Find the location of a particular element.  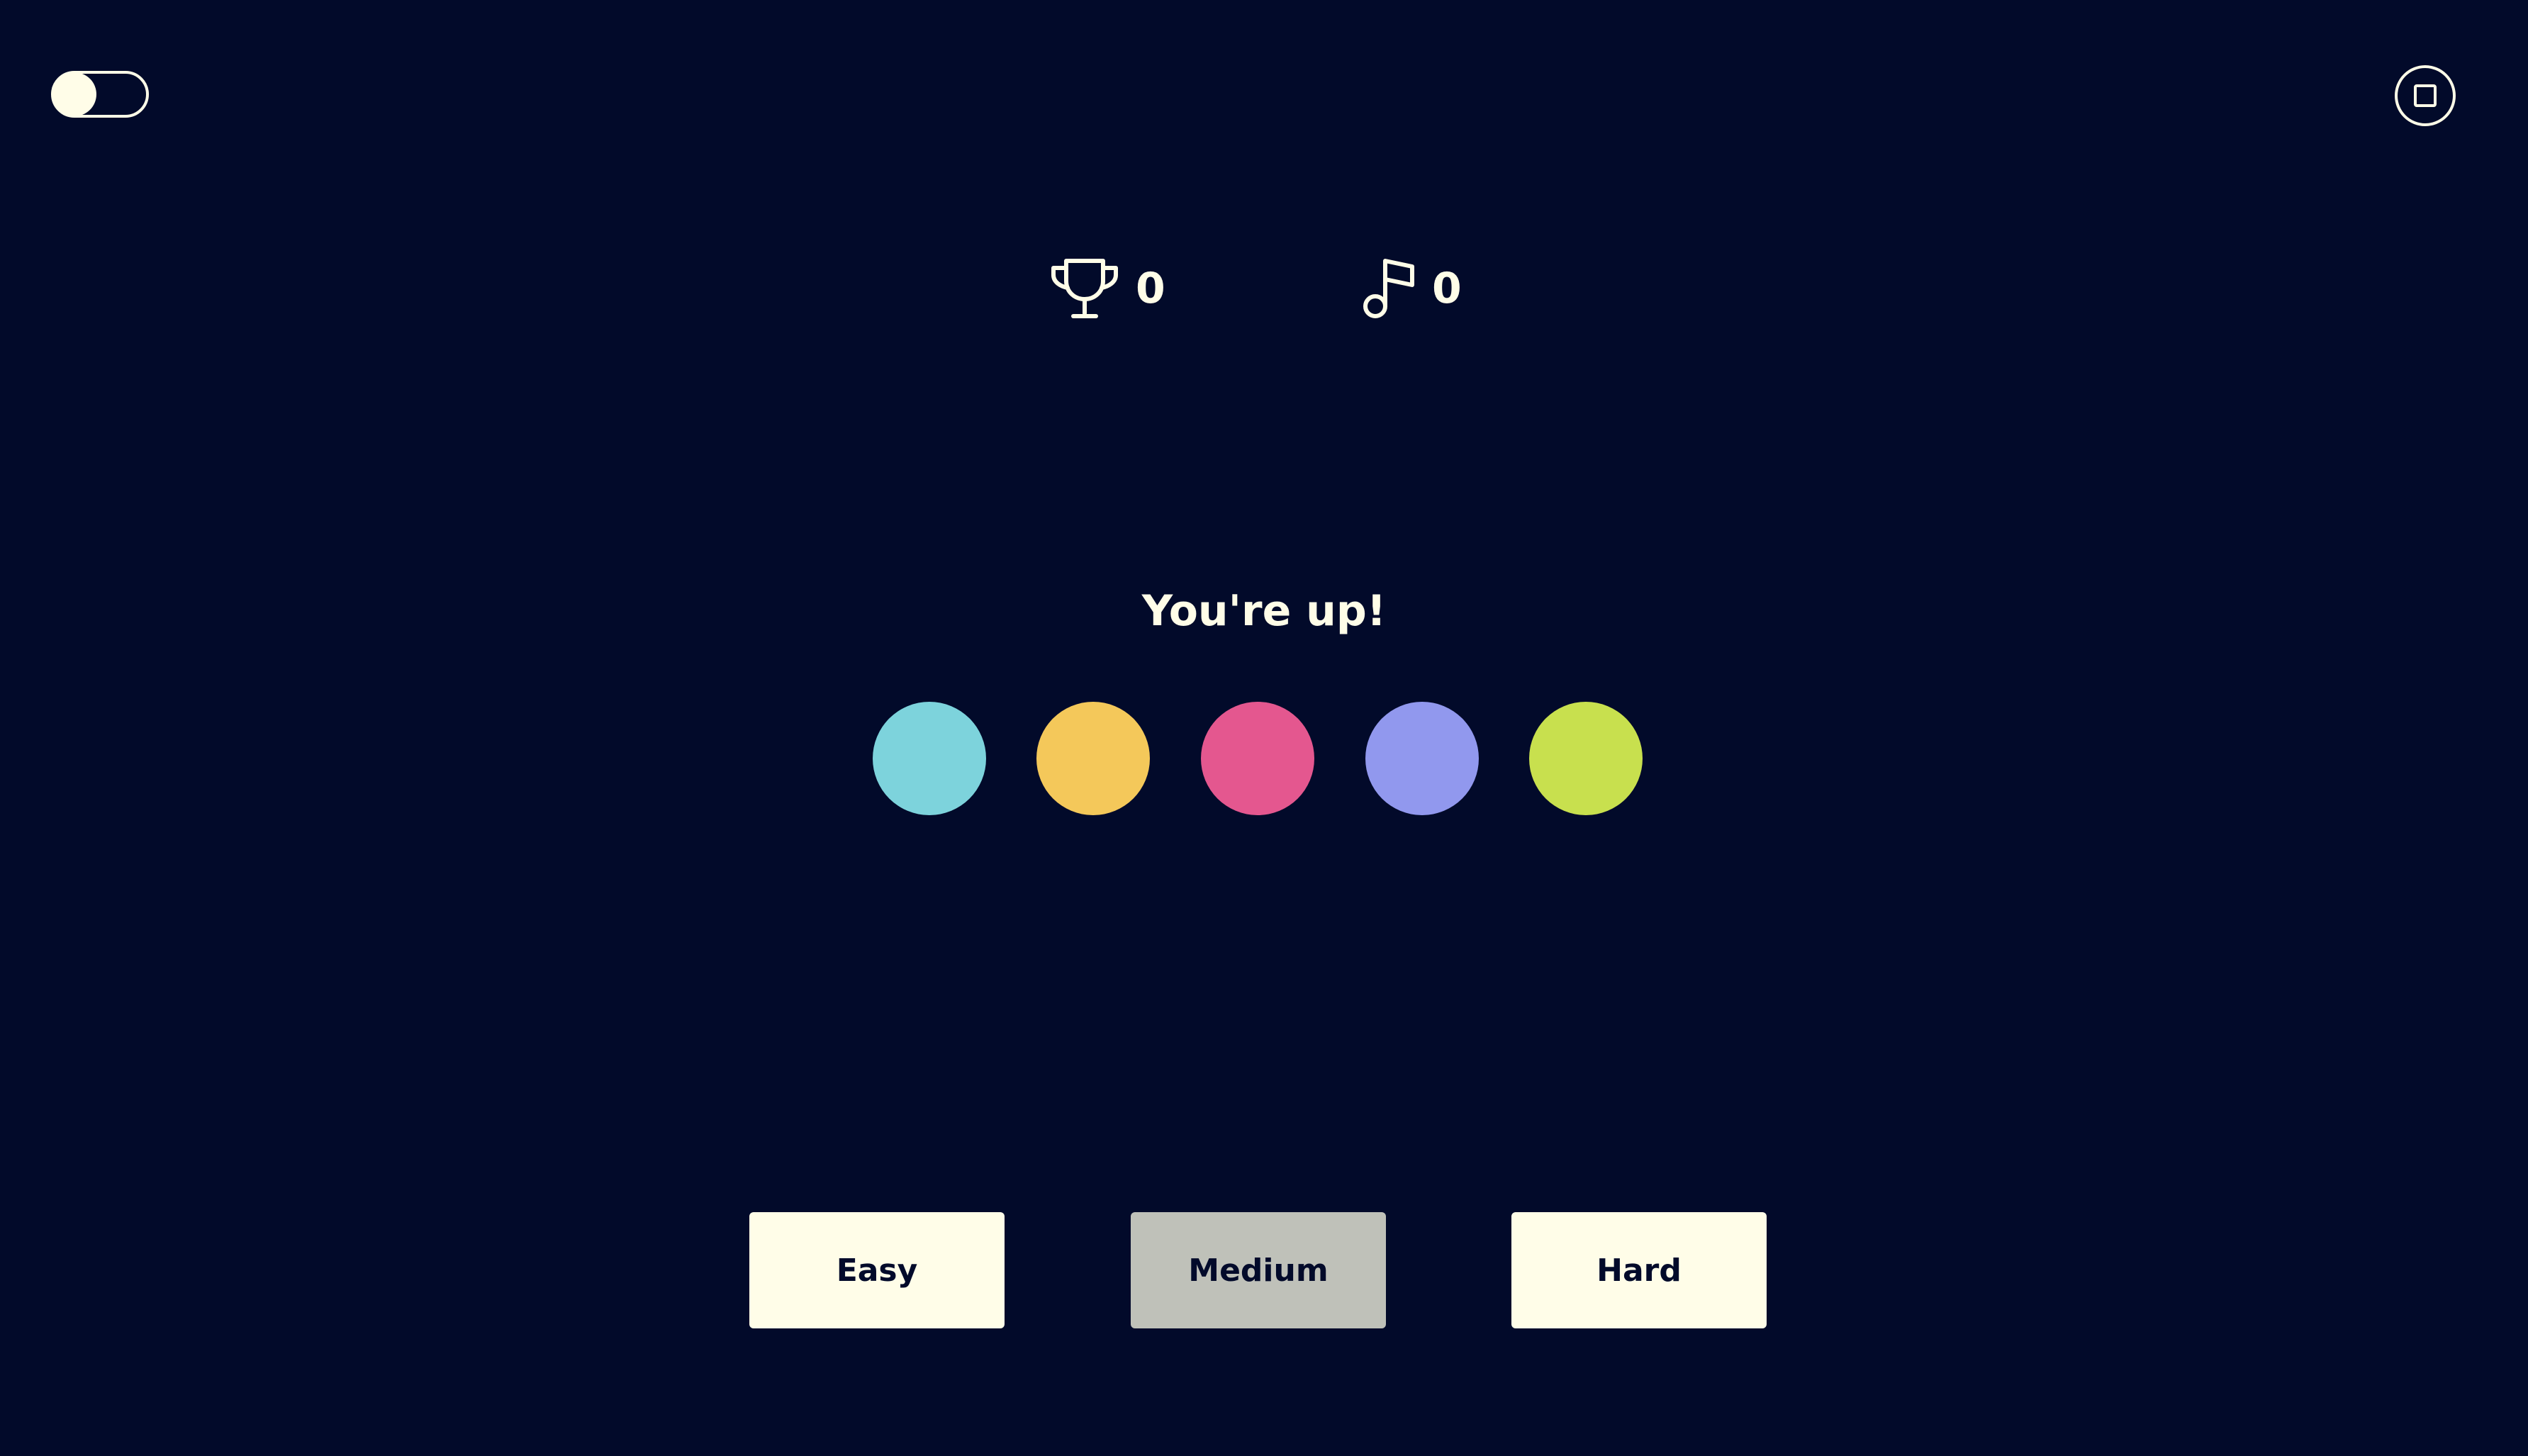

notes-display: 0 is located at coordinates (1411, 288).